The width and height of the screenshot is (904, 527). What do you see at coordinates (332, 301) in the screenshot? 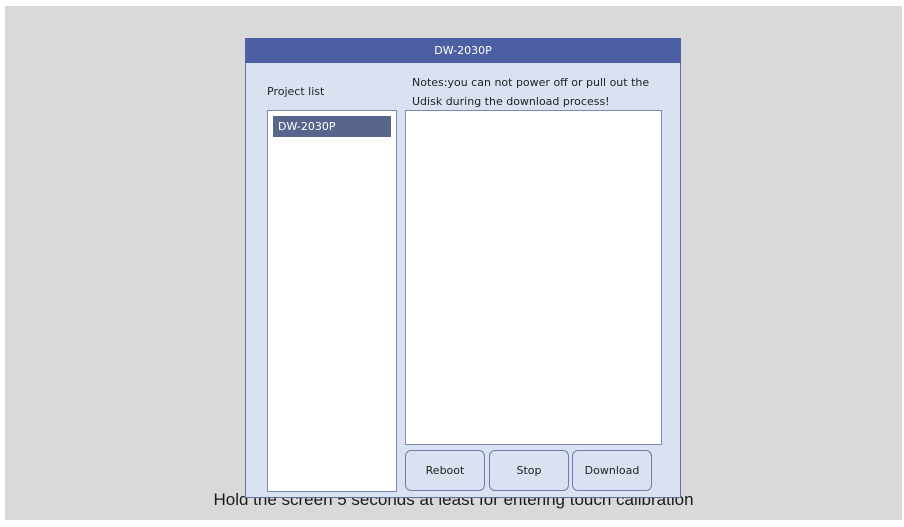
I see `project-list: DW-2030P` at bounding box center [332, 301].